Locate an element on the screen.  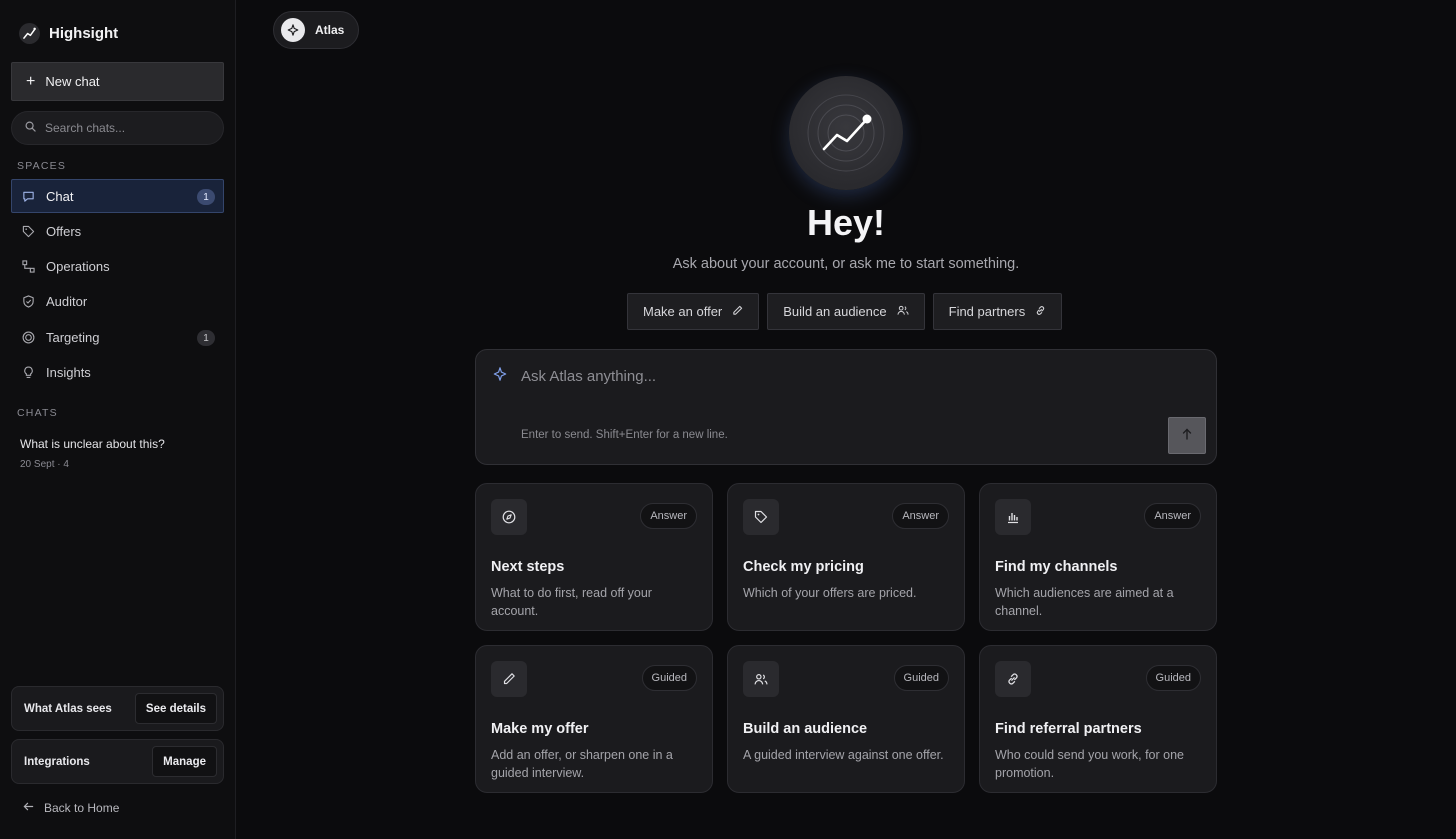
search-box is located at coordinates (117, 128).